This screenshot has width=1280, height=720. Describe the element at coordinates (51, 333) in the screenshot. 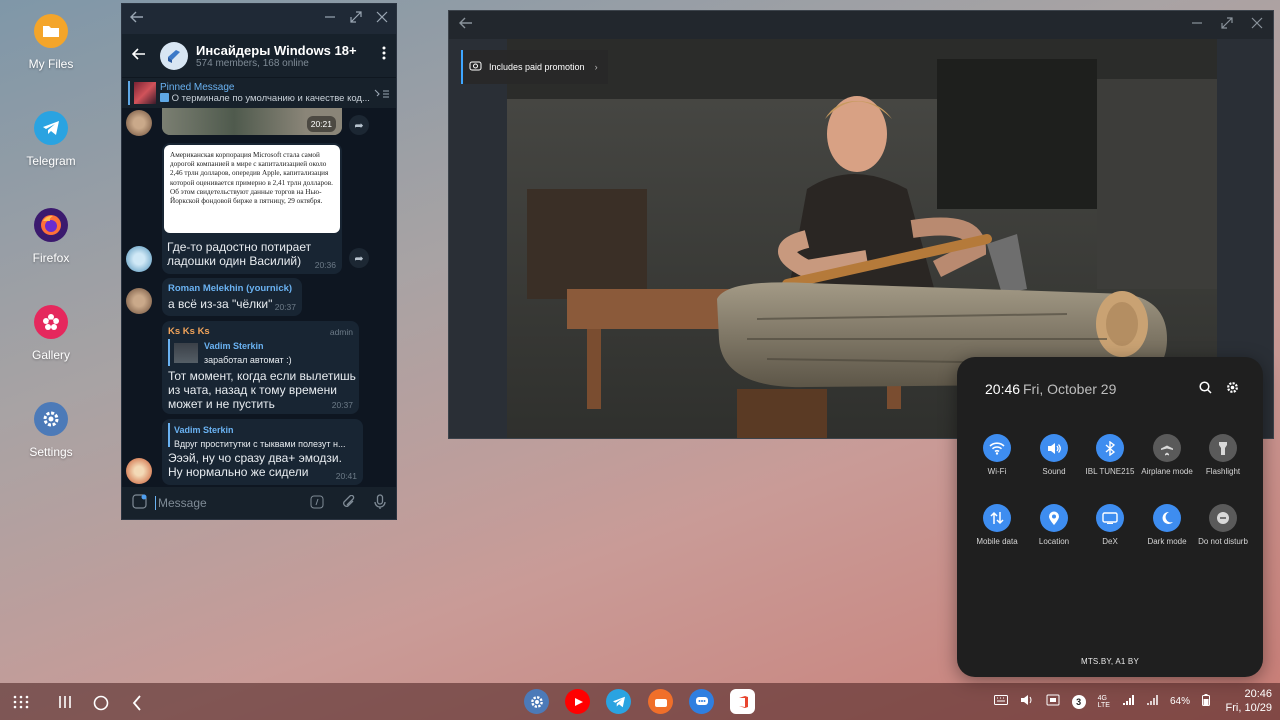

I see `desktop-icon-gallery: Gallery` at that location.